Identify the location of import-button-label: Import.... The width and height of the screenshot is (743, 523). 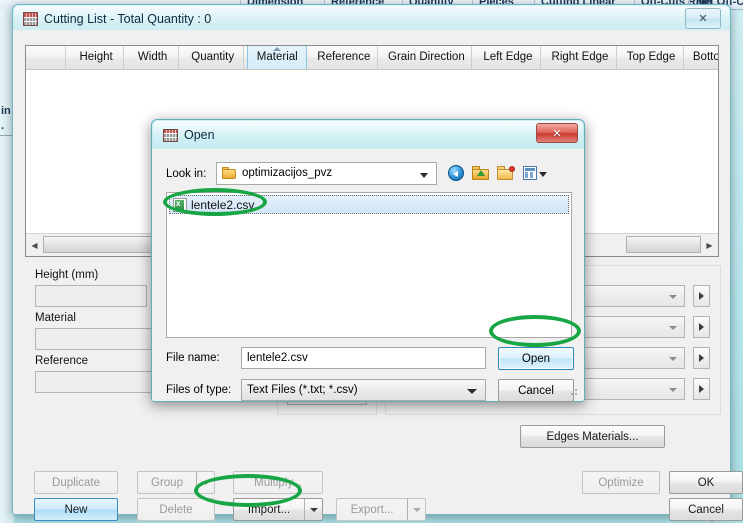
(269, 509).